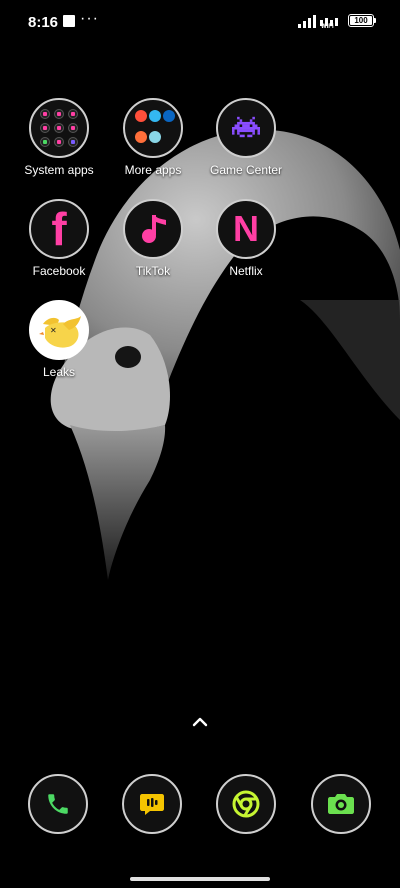 The height and width of the screenshot is (888, 400). I want to click on app-label: System apps, so click(59, 170).